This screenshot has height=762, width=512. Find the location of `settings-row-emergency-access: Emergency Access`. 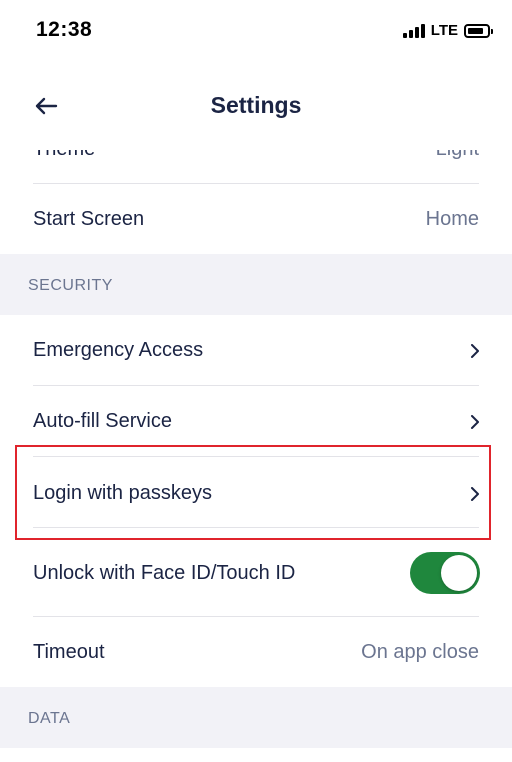

settings-row-emergency-access: Emergency Access is located at coordinates (256, 350).